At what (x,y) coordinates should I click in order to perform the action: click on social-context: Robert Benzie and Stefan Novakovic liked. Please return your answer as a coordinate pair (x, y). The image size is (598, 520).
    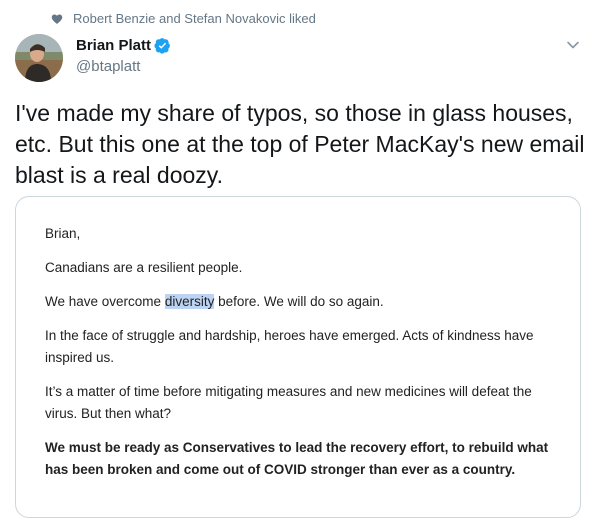
    Looking at the image, I should click on (183, 18).